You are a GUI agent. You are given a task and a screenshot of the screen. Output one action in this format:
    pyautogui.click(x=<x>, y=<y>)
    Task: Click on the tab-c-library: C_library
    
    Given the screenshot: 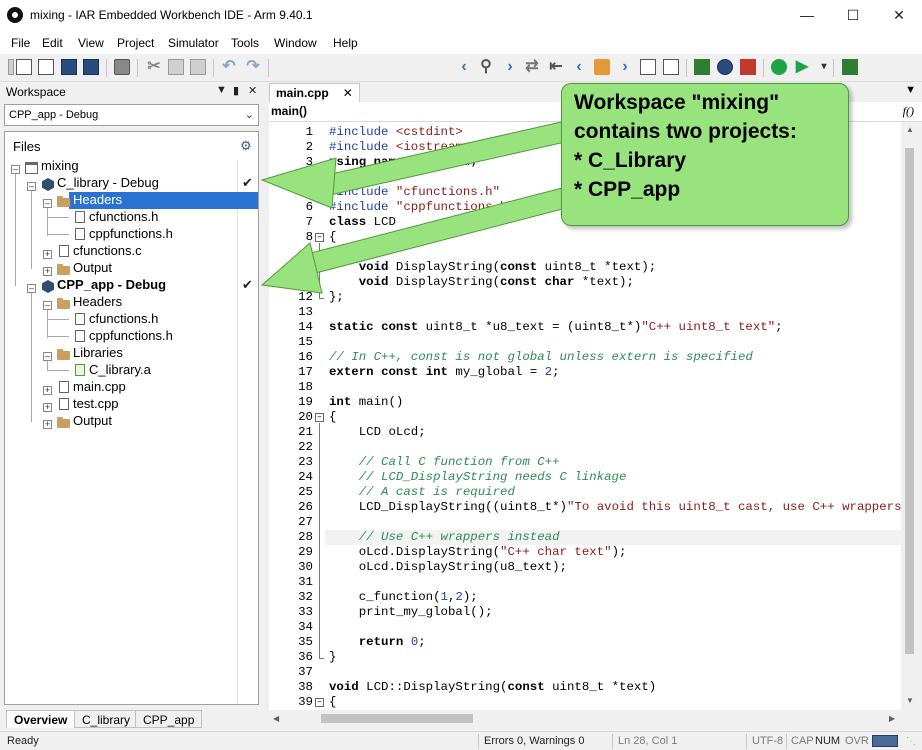 What is the action you would take?
    pyautogui.click(x=106, y=719)
    